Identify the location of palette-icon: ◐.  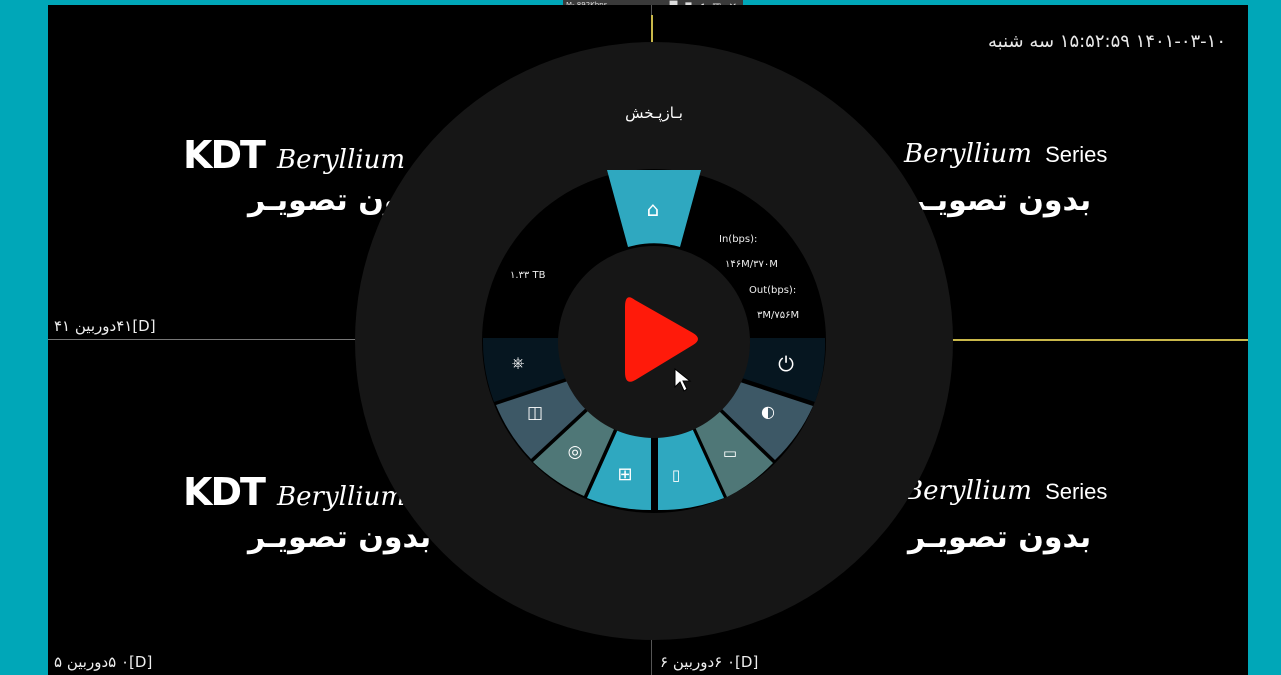
(768, 411).